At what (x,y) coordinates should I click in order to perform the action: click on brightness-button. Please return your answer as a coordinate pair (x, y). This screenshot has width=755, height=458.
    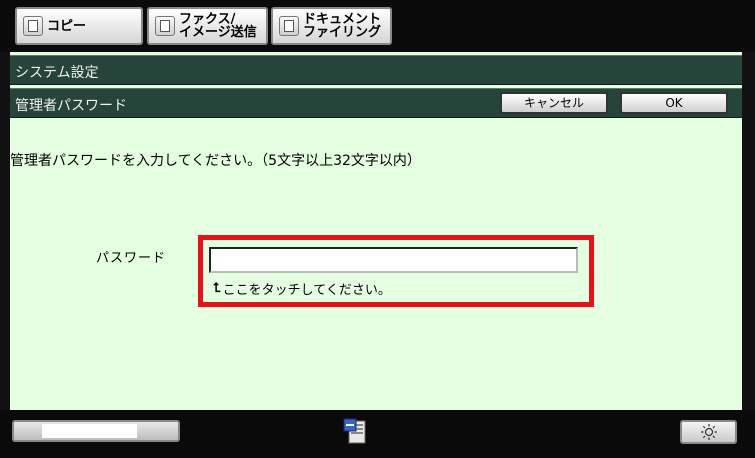
    Looking at the image, I should click on (708, 432).